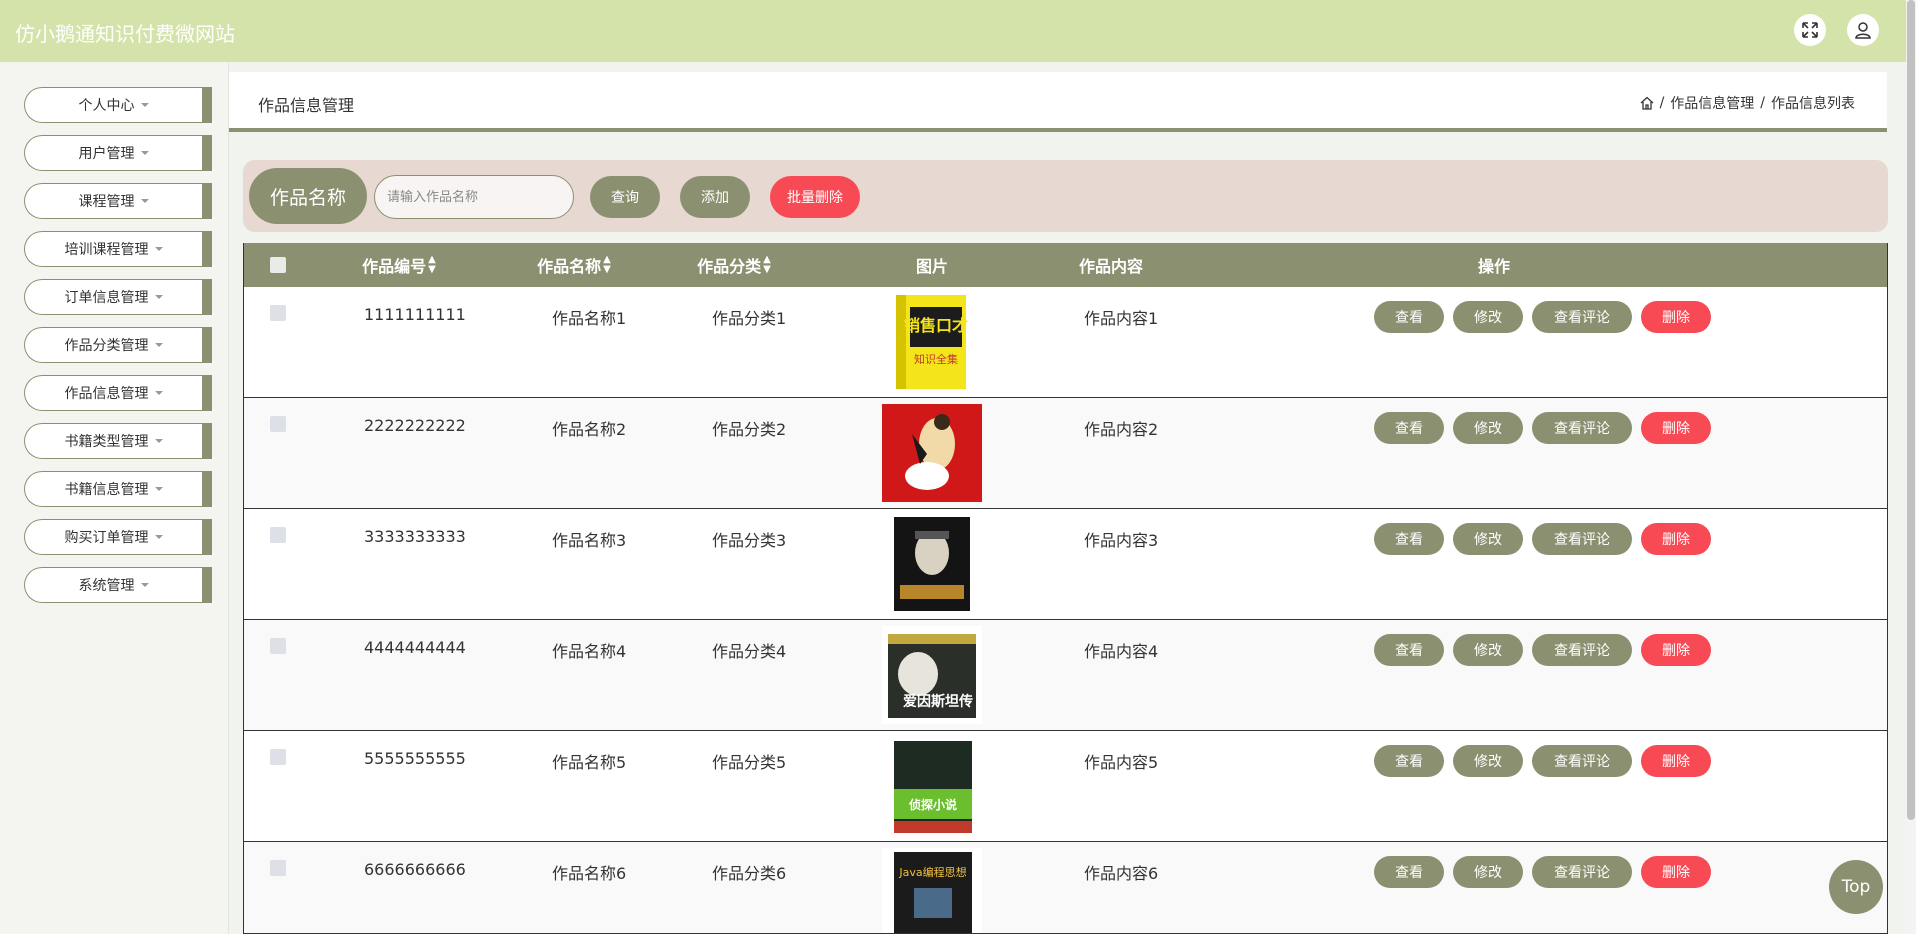 The height and width of the screenshot is (934, 1916). I want to click on sidebar-item-personal-center: 个人中心, so click(118, 105).